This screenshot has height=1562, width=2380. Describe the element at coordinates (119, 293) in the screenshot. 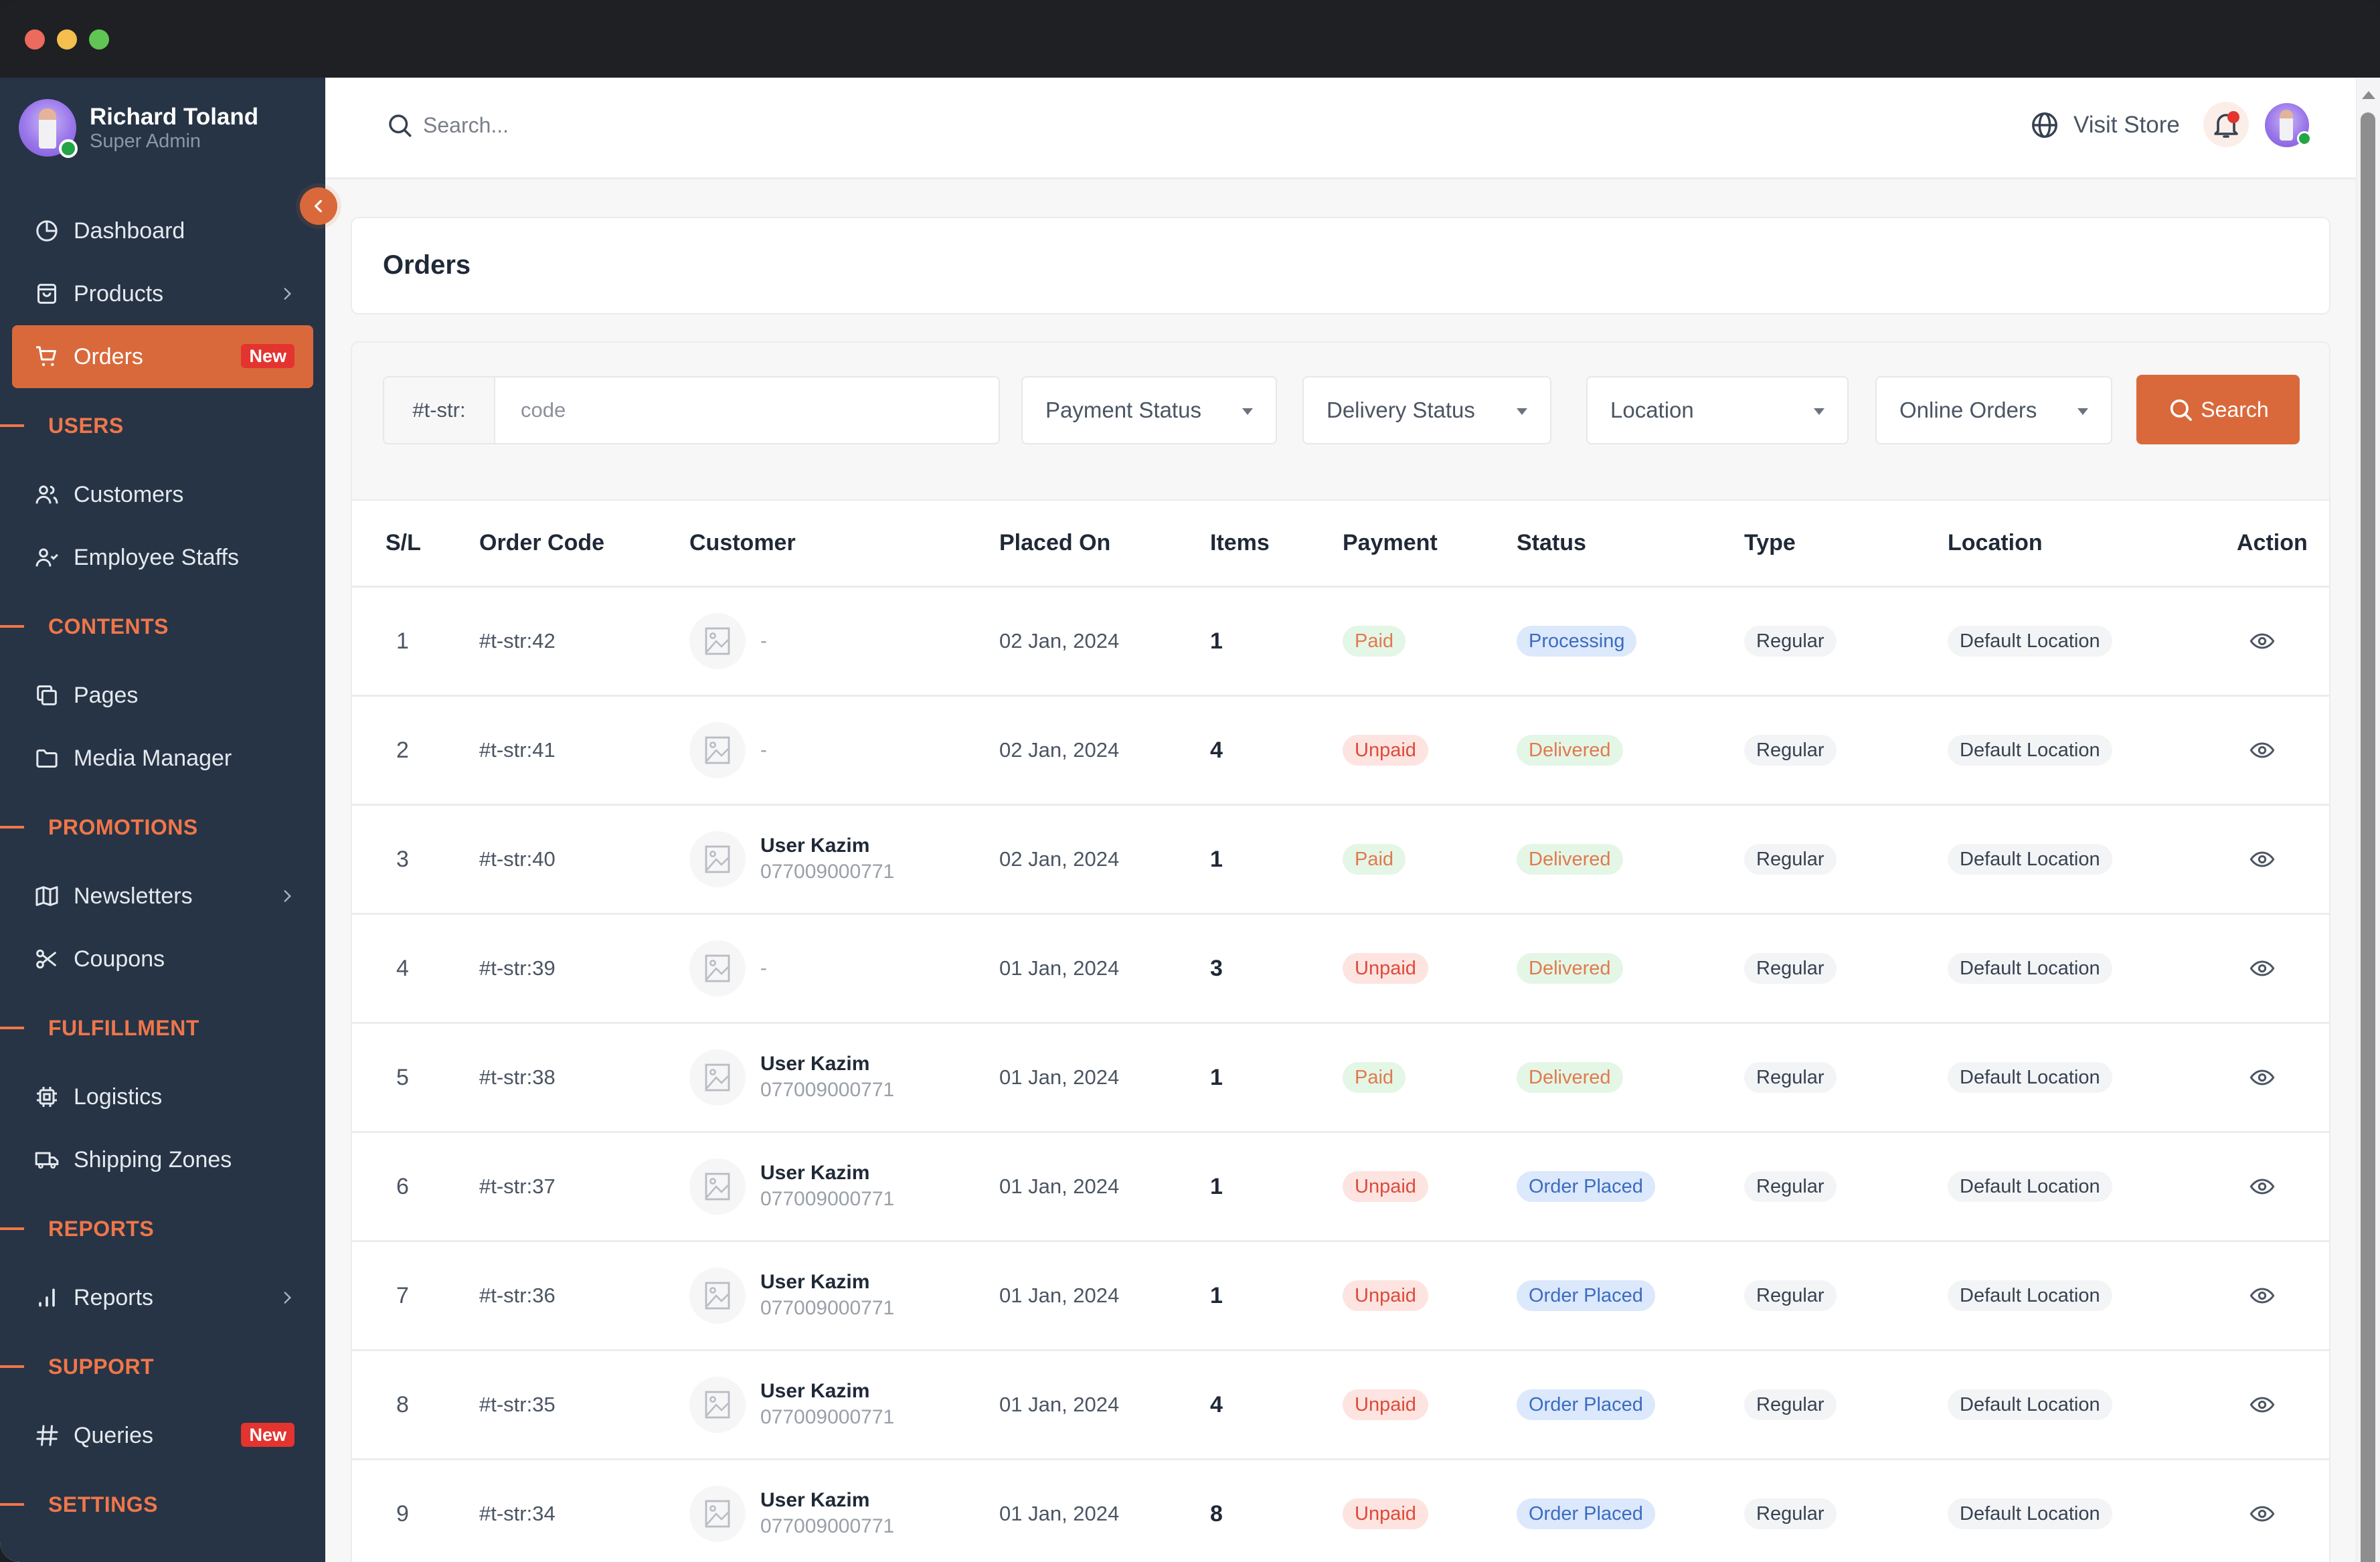

I see `sidebar-item-label: Products` at that location.